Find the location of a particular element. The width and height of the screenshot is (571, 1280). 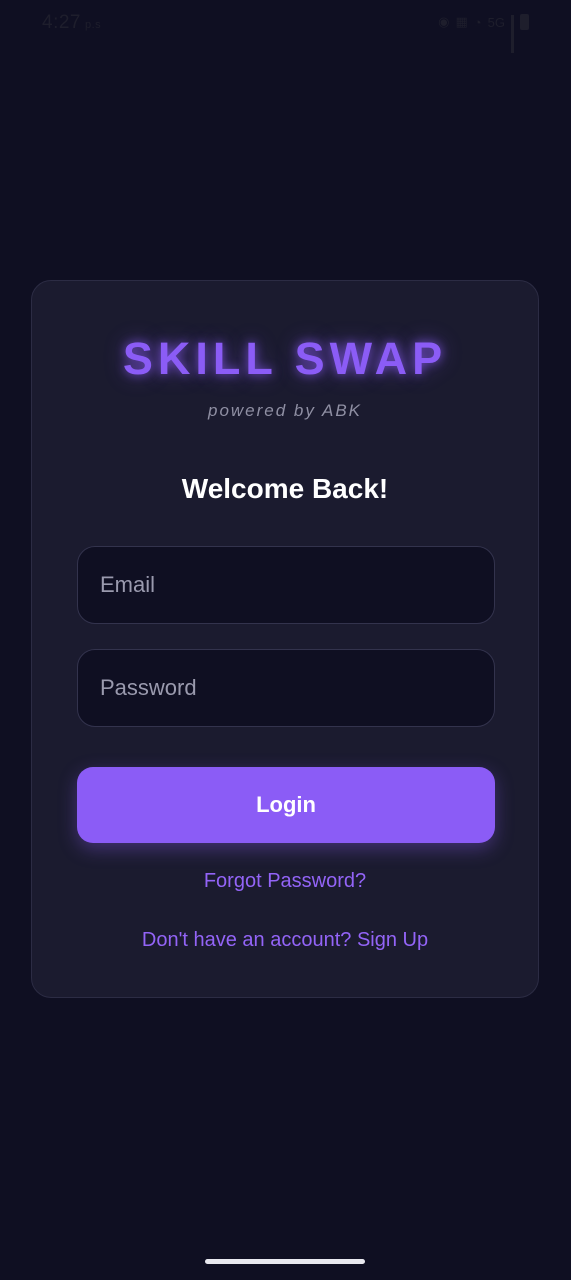

forgot-password-link: Forgot Password? is located at coordinates (285, 881).